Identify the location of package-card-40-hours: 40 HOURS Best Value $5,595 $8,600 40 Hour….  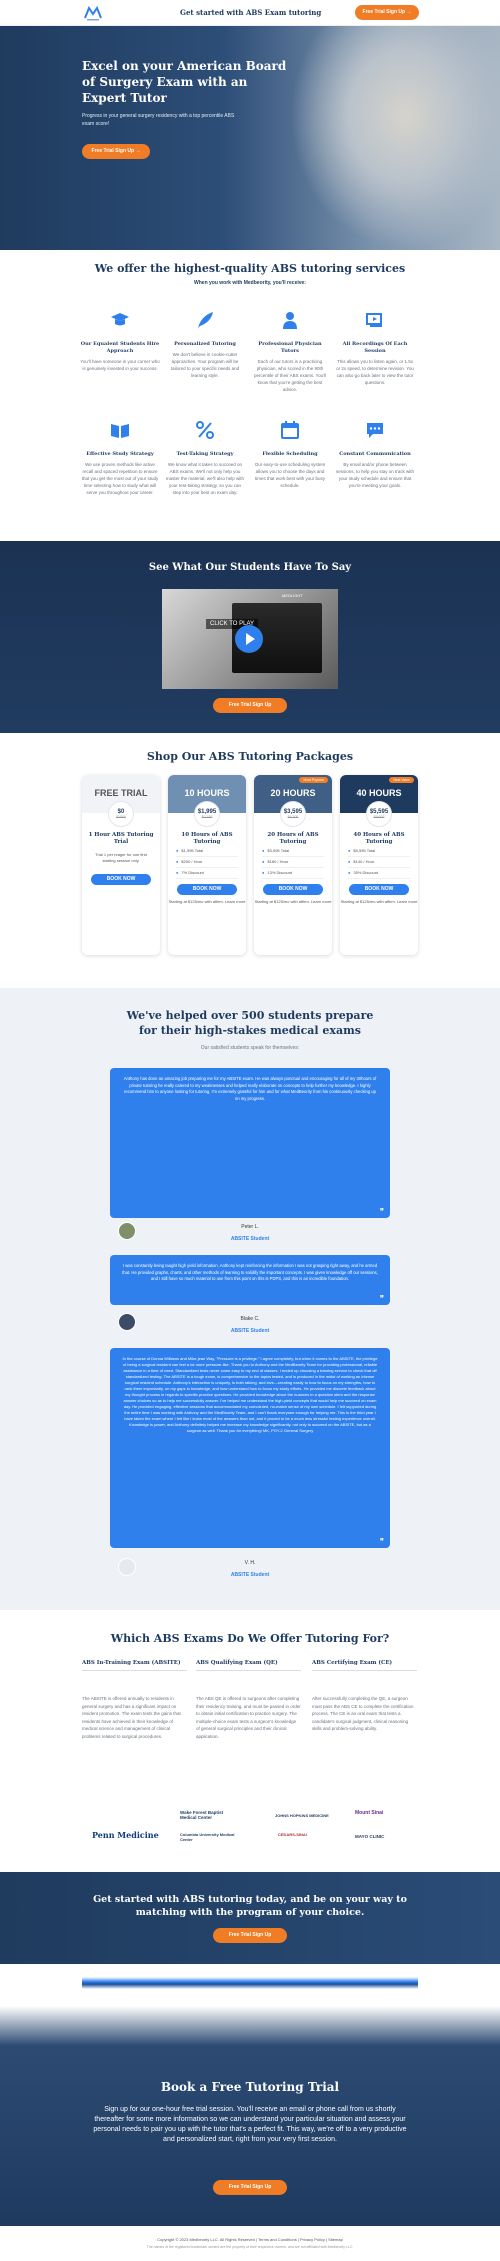
(379, 865).